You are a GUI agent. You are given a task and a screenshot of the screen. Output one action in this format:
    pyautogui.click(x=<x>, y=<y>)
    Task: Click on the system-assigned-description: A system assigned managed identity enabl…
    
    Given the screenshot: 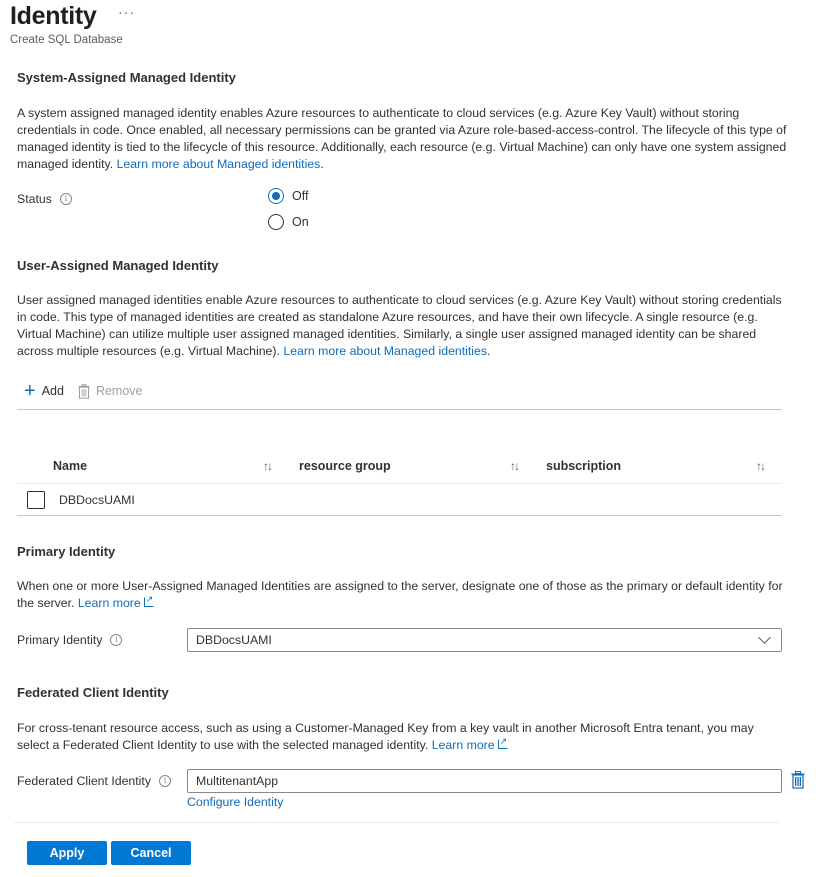 What is the action you would take?
    pyautogui.click(x=402, y=139)
    